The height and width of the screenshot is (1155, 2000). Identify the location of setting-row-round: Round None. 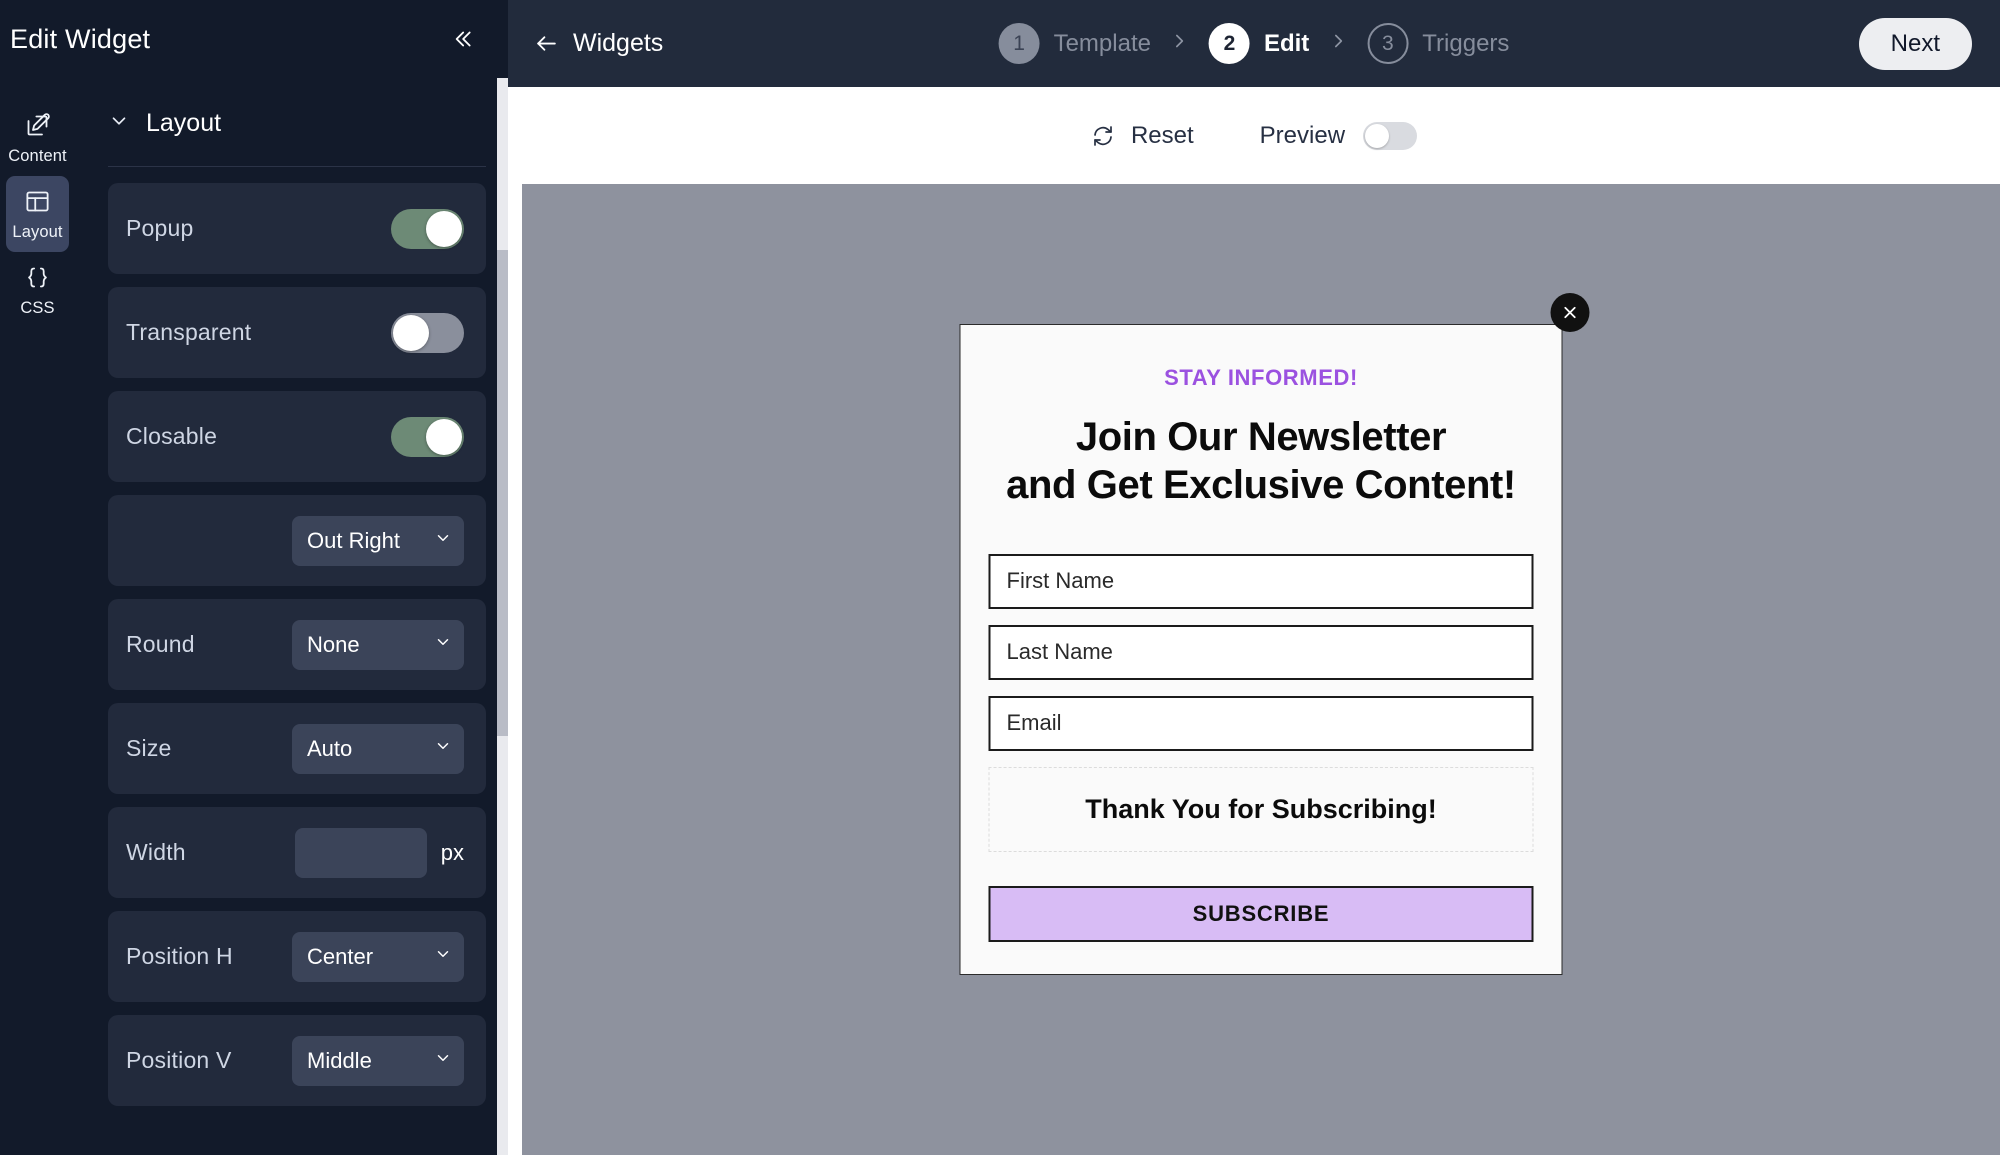
(297, 644).